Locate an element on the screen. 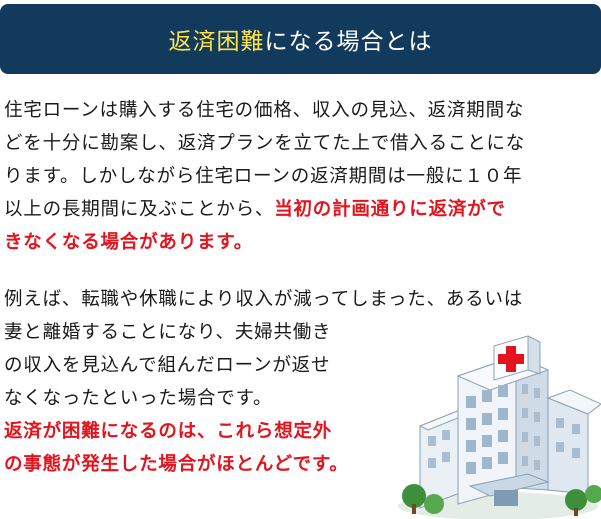 This screenshot has width=601, height=519. header-title-highlight: 返済困難 is located at coordinates (216, 42).